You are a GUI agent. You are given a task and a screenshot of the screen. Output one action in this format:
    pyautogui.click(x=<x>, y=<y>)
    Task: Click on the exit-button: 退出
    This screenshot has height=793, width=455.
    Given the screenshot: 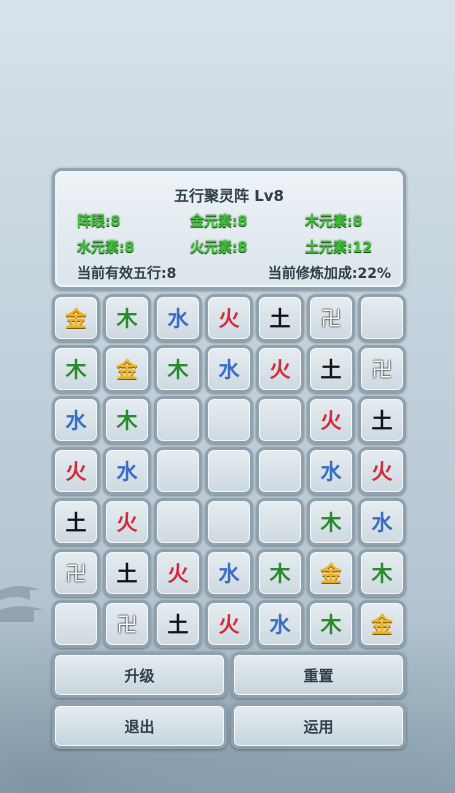 What is the action you would take?
    pyautogui.click(x=139, y=726)
    